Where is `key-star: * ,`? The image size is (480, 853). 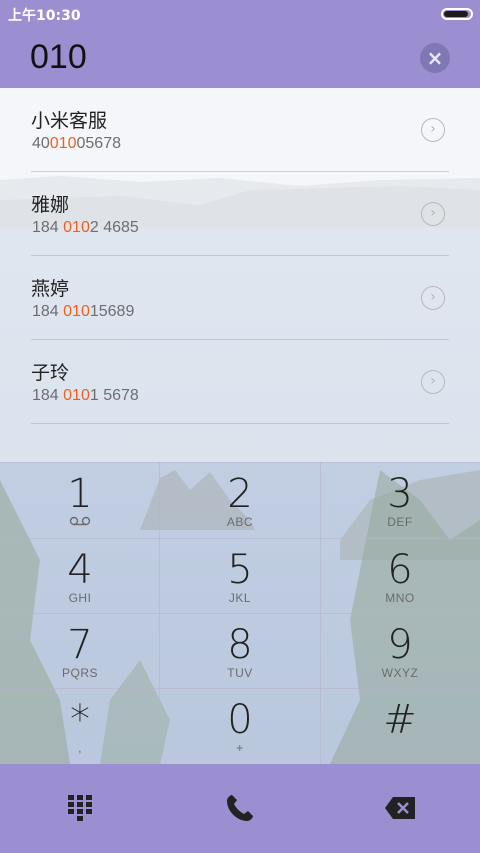 key-star: * , is located at coordinates (80, 726).